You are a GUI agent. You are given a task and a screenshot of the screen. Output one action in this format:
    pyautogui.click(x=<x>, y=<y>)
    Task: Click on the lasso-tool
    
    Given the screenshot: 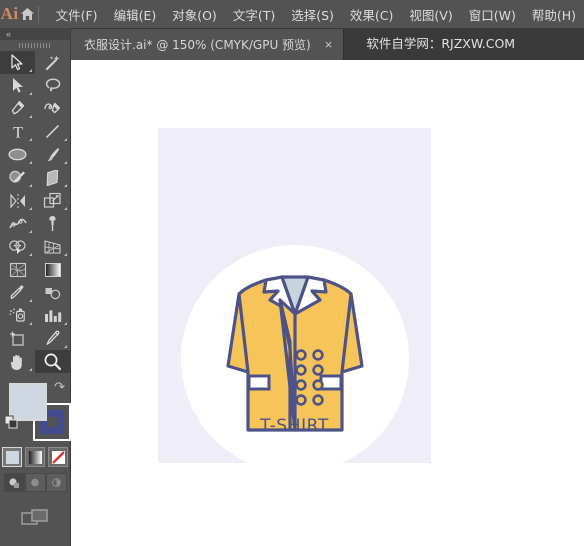 What is the action you would take?
    pyautogui.click(x=52, y=85)
    